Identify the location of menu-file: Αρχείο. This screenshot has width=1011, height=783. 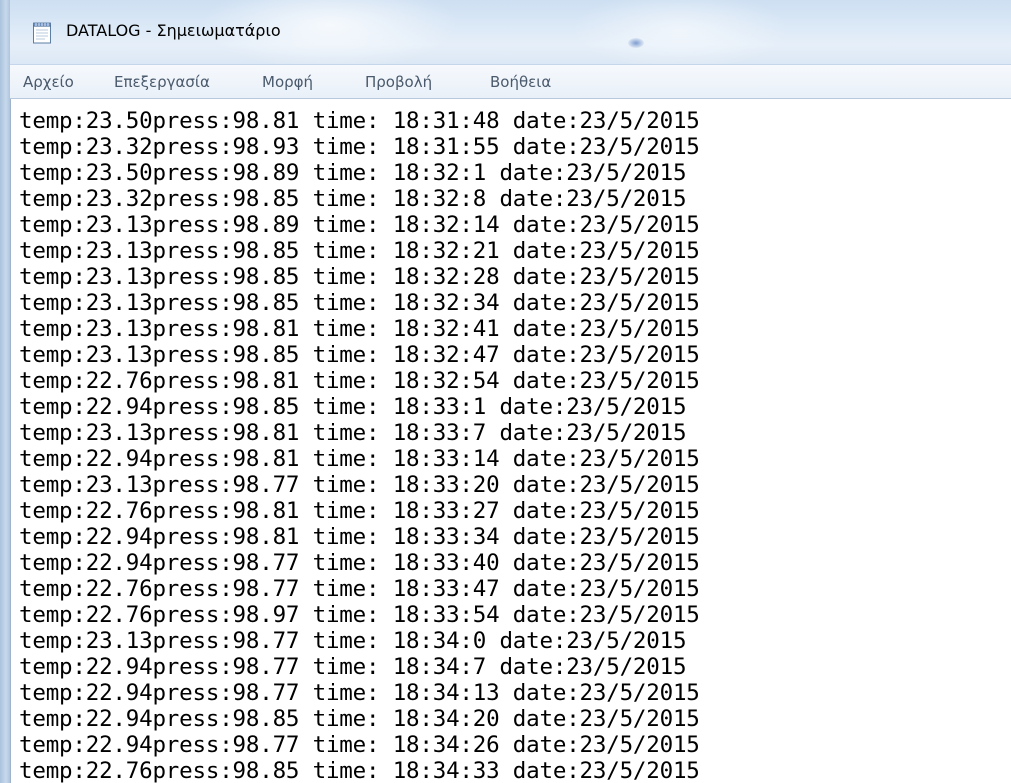
(48, 82).